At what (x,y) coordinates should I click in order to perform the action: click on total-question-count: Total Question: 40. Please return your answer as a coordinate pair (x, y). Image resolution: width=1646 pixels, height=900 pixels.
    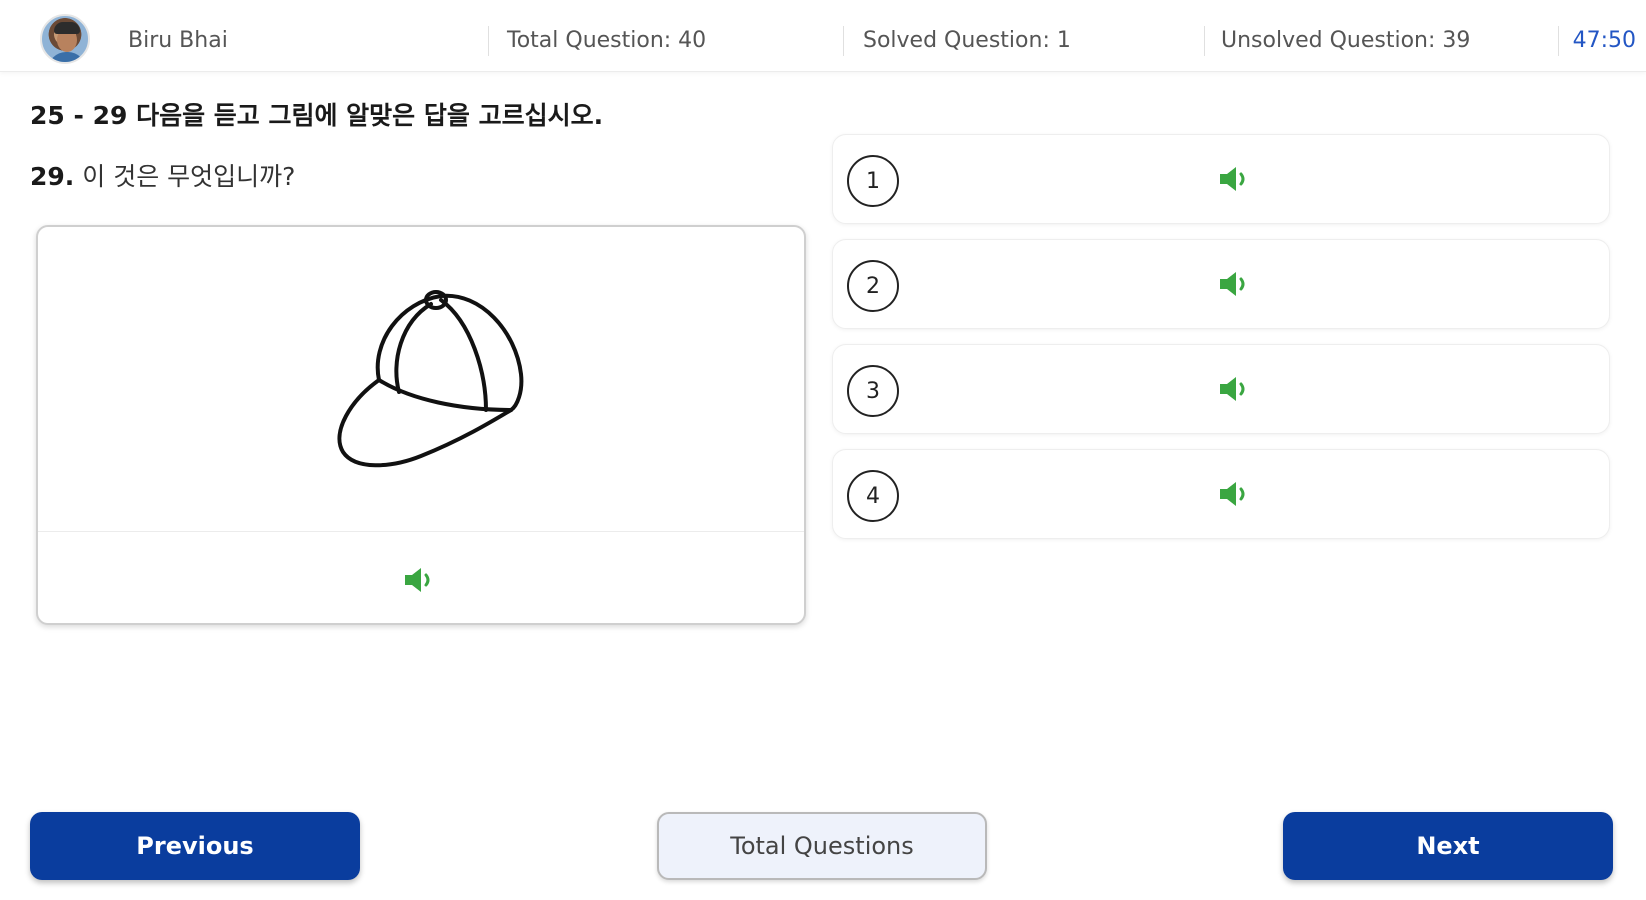
    Looking at the image, I should click on (607, 40).